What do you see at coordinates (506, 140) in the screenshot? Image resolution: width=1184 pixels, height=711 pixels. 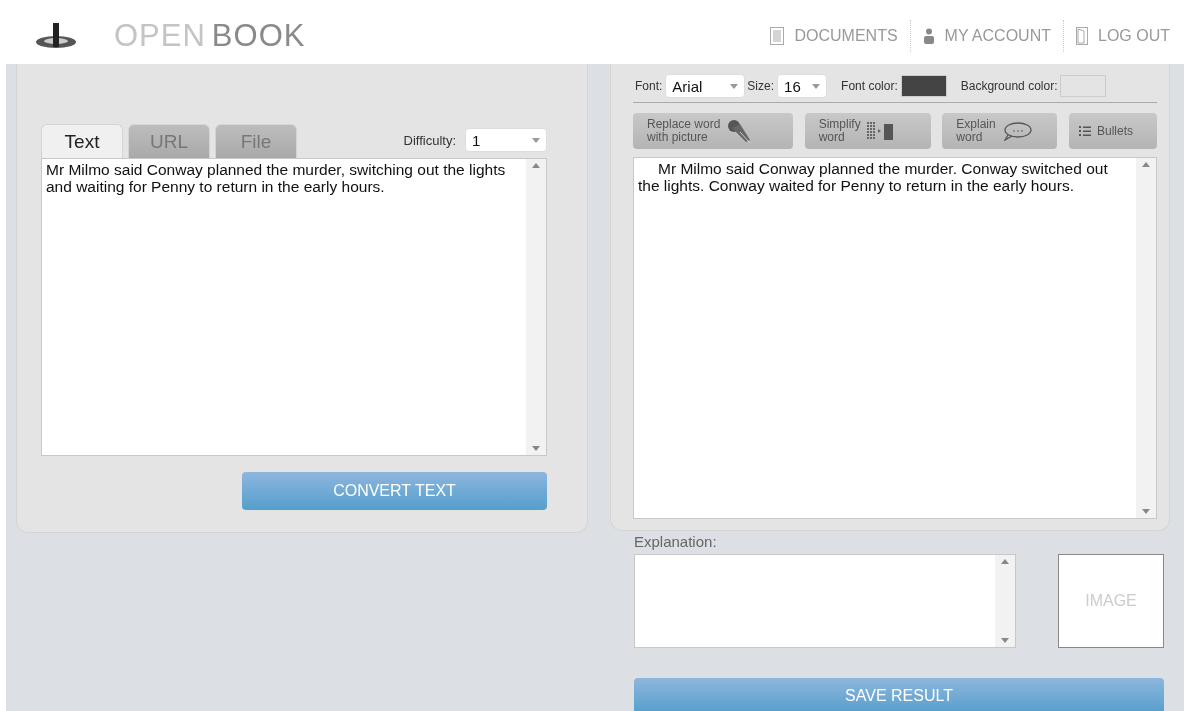 I see `difficulty-dropdown: 1` at bounding box center [506, 140].